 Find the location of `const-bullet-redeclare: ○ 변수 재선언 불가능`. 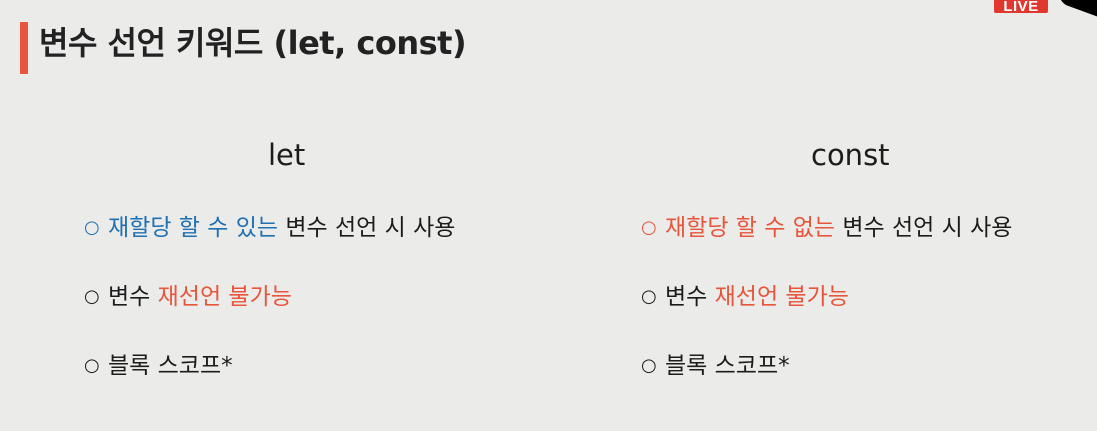

const-bullet-redeclare: ○ 변수 재선언 불가능 is located at coordinates (826, 313).